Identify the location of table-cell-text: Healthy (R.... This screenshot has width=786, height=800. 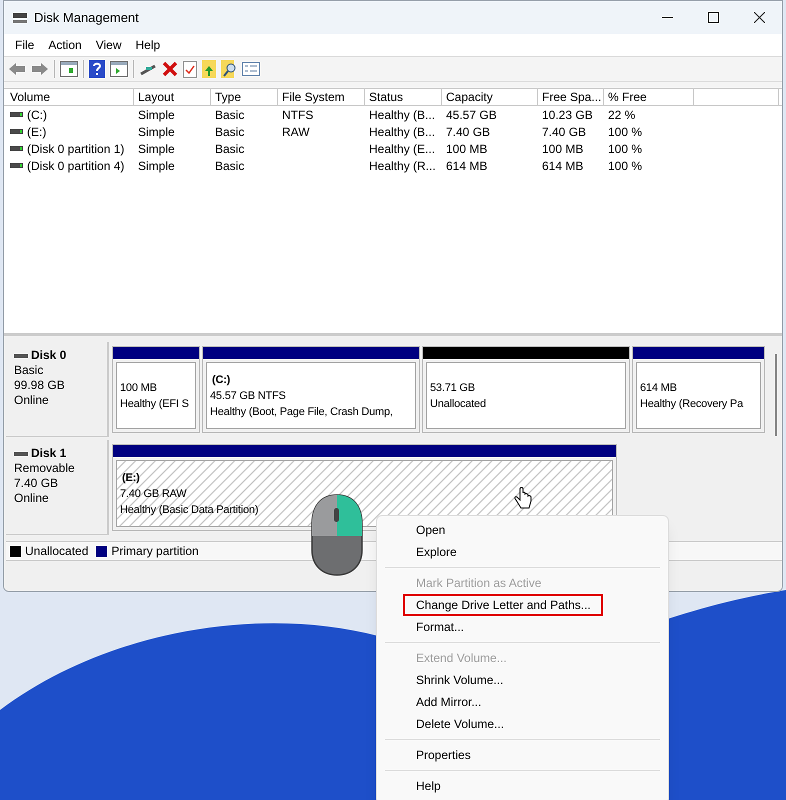
(402, 166).